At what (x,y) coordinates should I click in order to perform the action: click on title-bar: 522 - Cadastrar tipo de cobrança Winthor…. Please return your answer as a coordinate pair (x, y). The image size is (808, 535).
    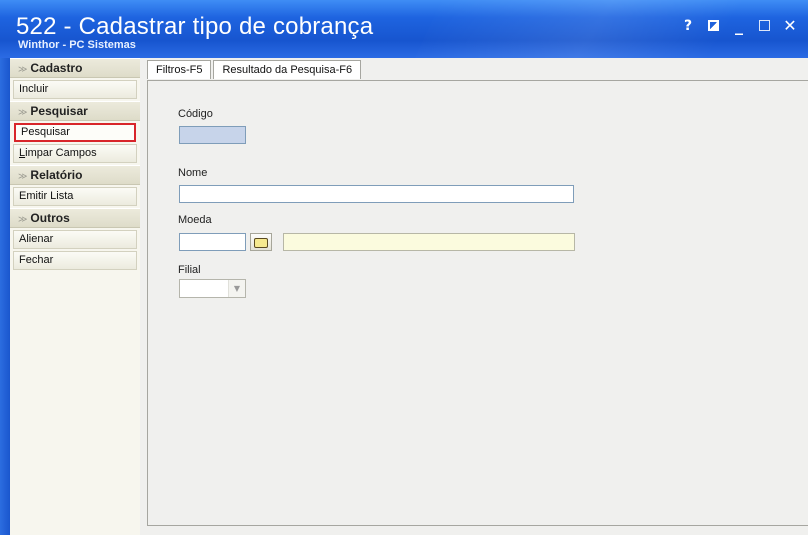
    Looking at the image, I should click on (404, 29).